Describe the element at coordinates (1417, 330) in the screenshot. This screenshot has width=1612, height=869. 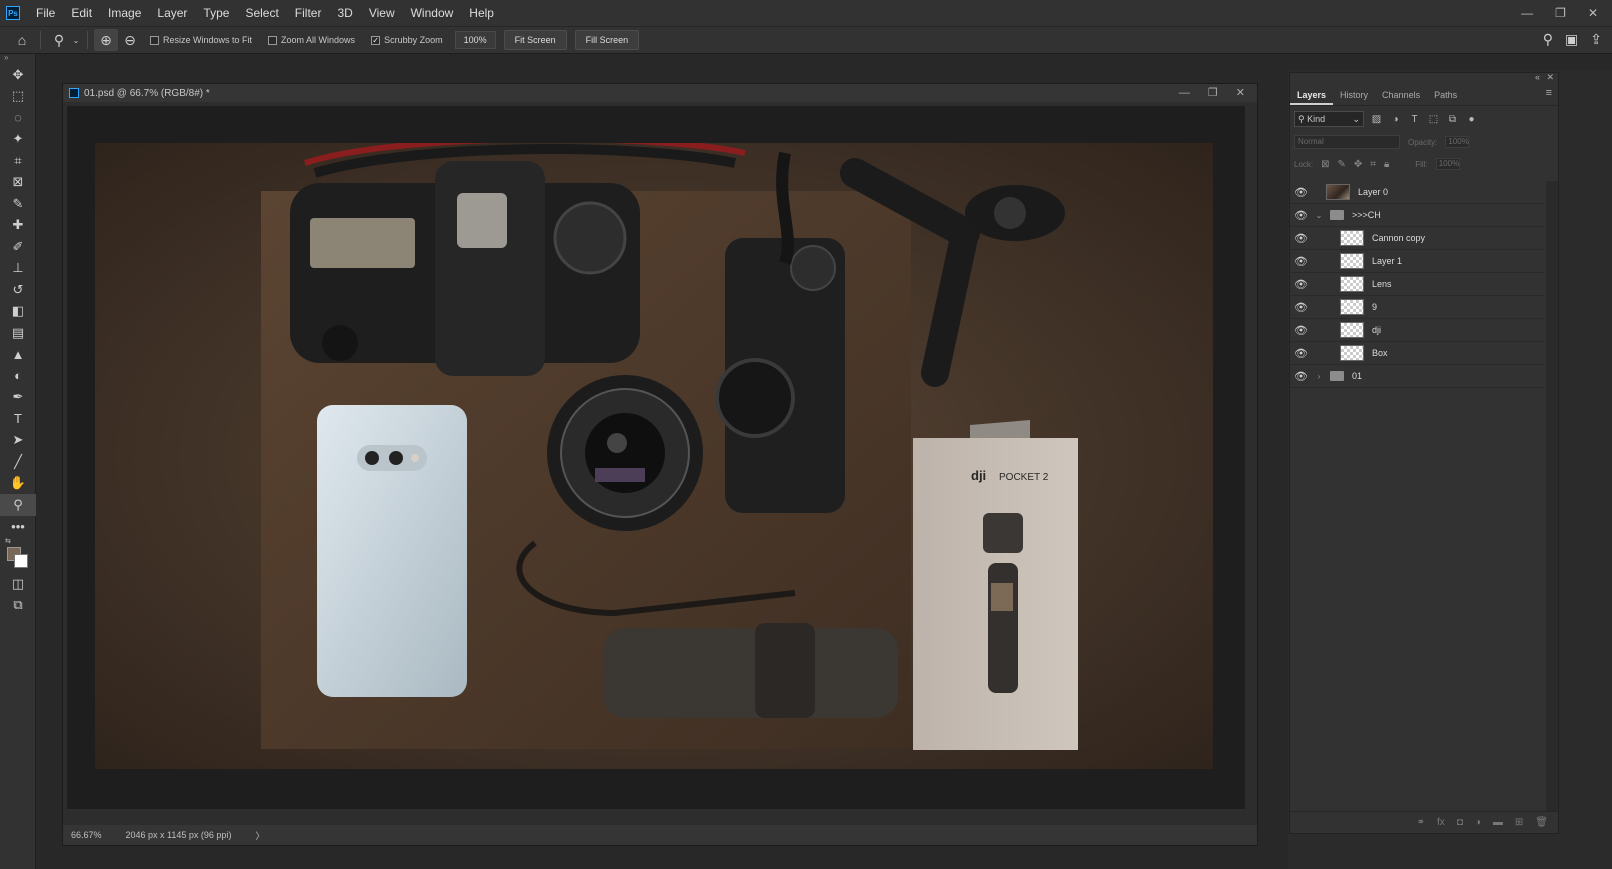
I see `layer-row: 👁︎ dji` at that location.